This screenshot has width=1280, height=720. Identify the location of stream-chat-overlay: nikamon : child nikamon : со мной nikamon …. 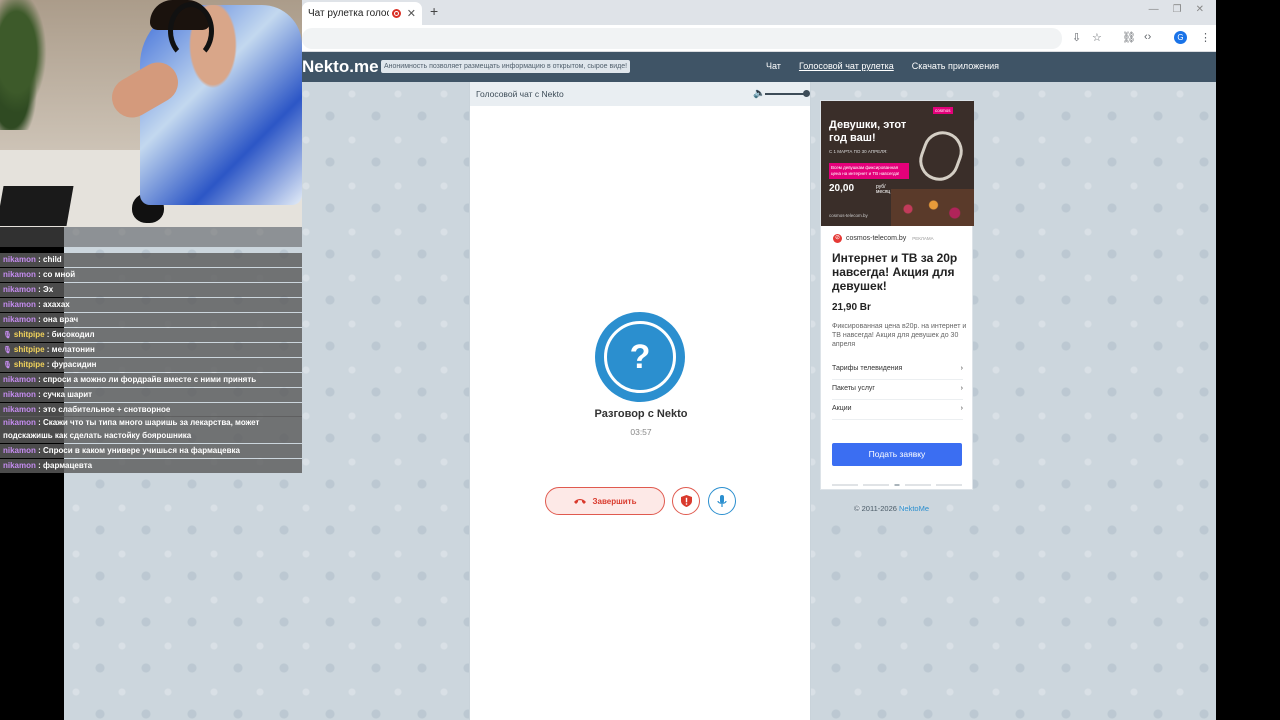
(151, 350).